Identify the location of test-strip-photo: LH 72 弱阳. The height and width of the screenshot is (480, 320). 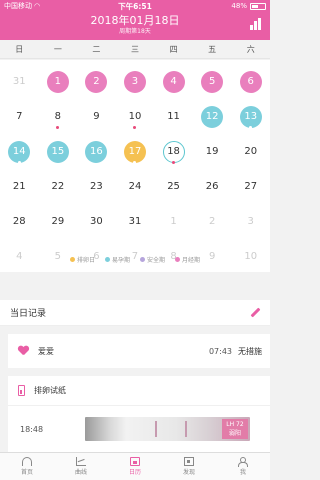
(167, 429).